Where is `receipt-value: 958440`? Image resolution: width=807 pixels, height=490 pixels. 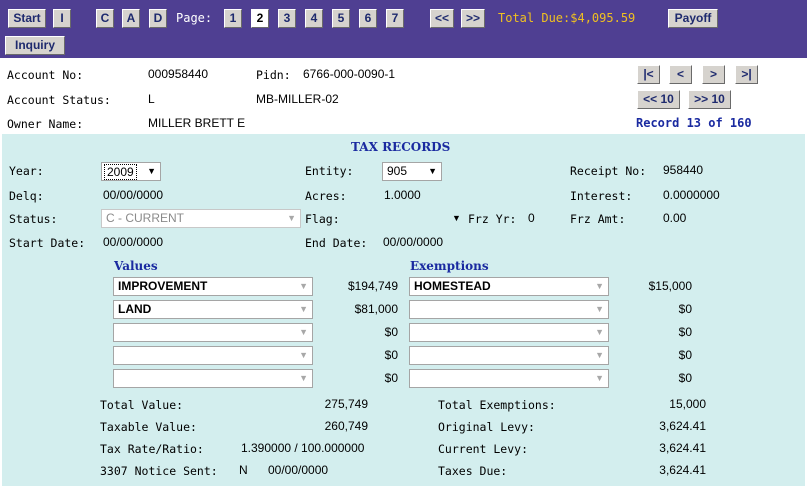 receipt-value: 958440 is located at coordinates (683, 170).